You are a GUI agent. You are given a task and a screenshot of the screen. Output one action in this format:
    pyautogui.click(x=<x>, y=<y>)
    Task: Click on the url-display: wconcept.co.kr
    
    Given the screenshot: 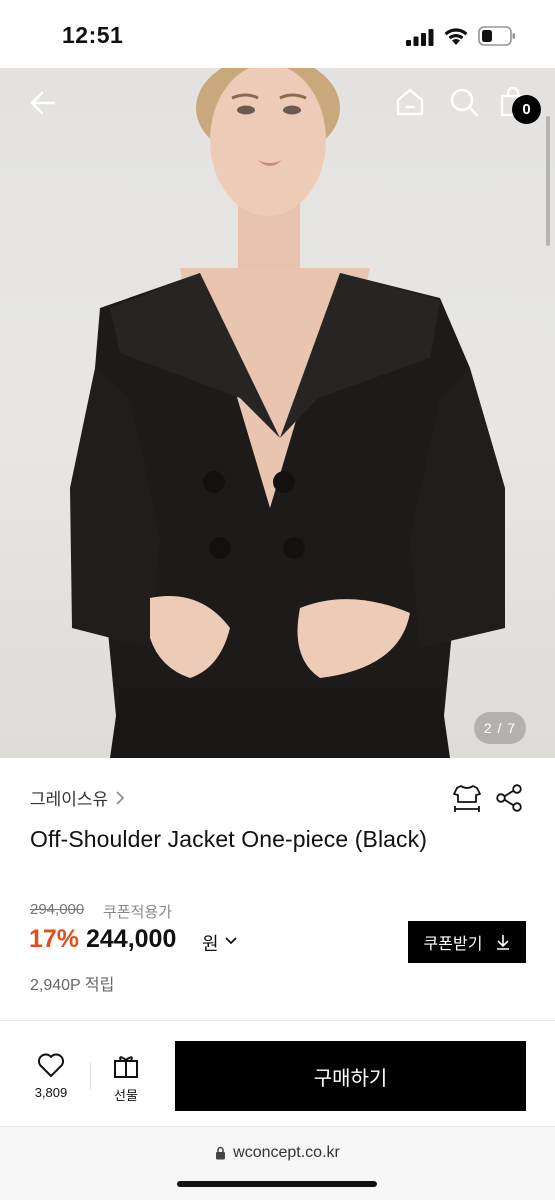 What is the action you would take?
    pyautogui.click(x=277, y=1153)
    